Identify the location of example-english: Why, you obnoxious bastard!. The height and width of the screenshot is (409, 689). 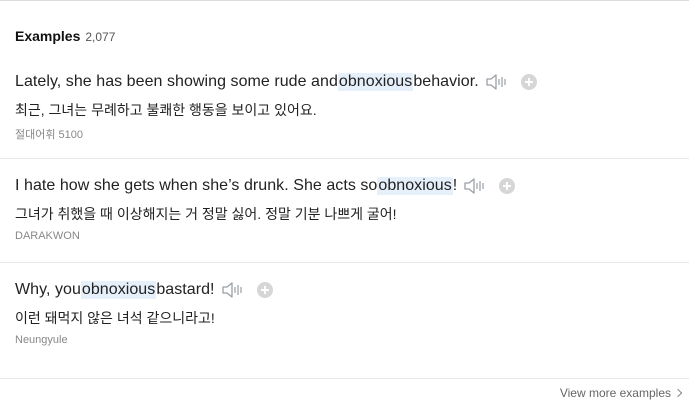
(144, 290).